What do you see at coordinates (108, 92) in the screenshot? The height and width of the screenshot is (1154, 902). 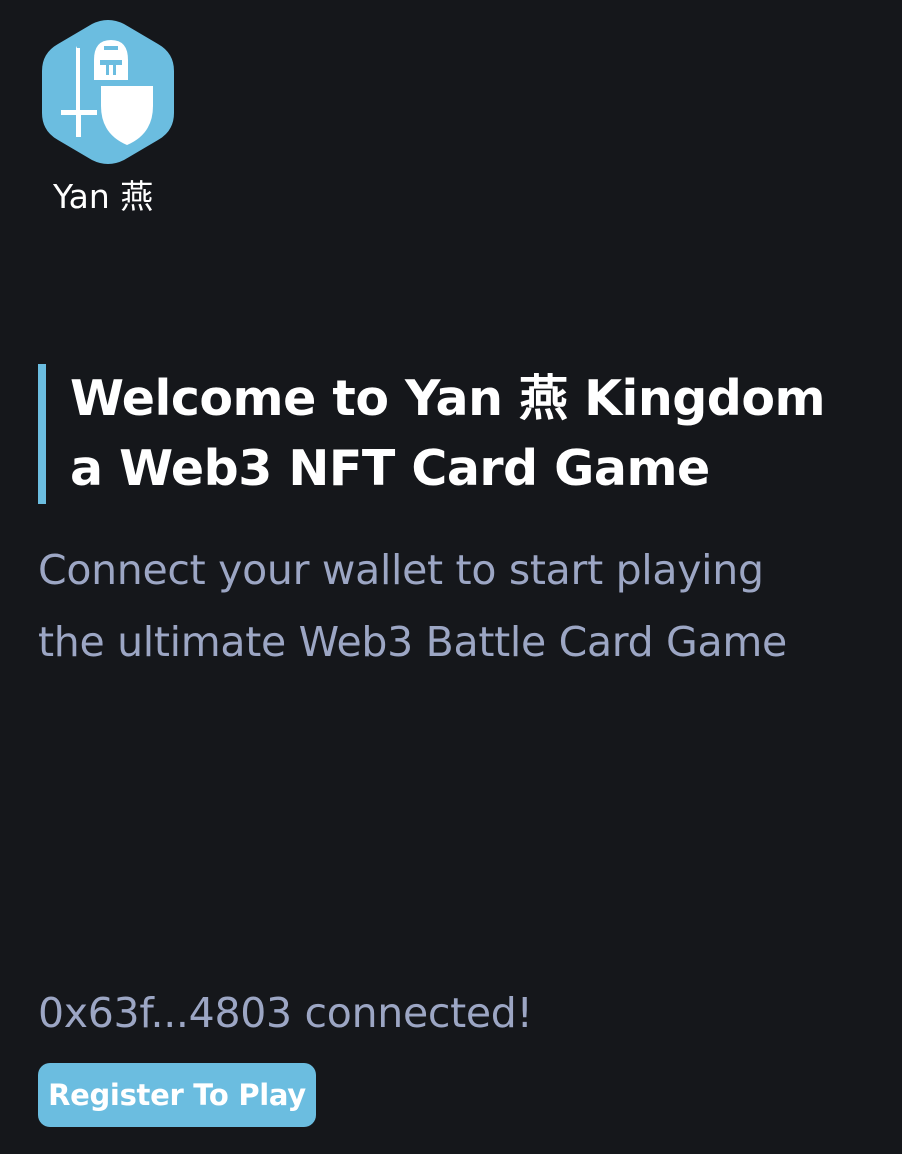 I see `knight-logo-icon` at bounding box center [108, 92].